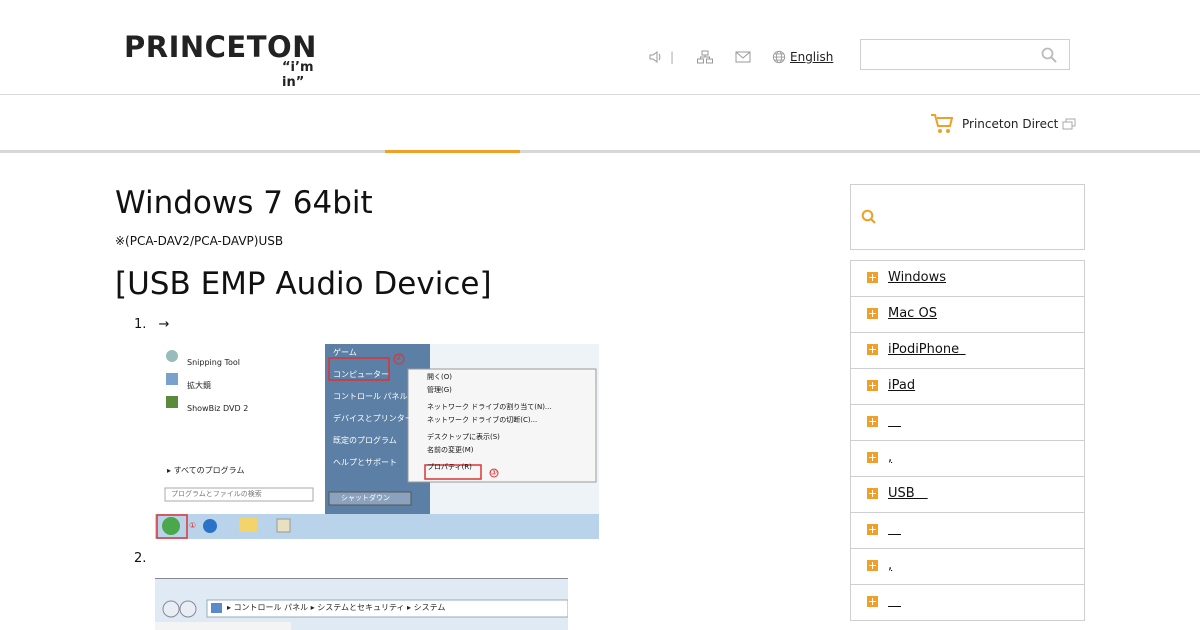  What do you see at coordinates (811, 57) in the screenshot?
I see `language-link-english: English` at bounding box center [811, 57].